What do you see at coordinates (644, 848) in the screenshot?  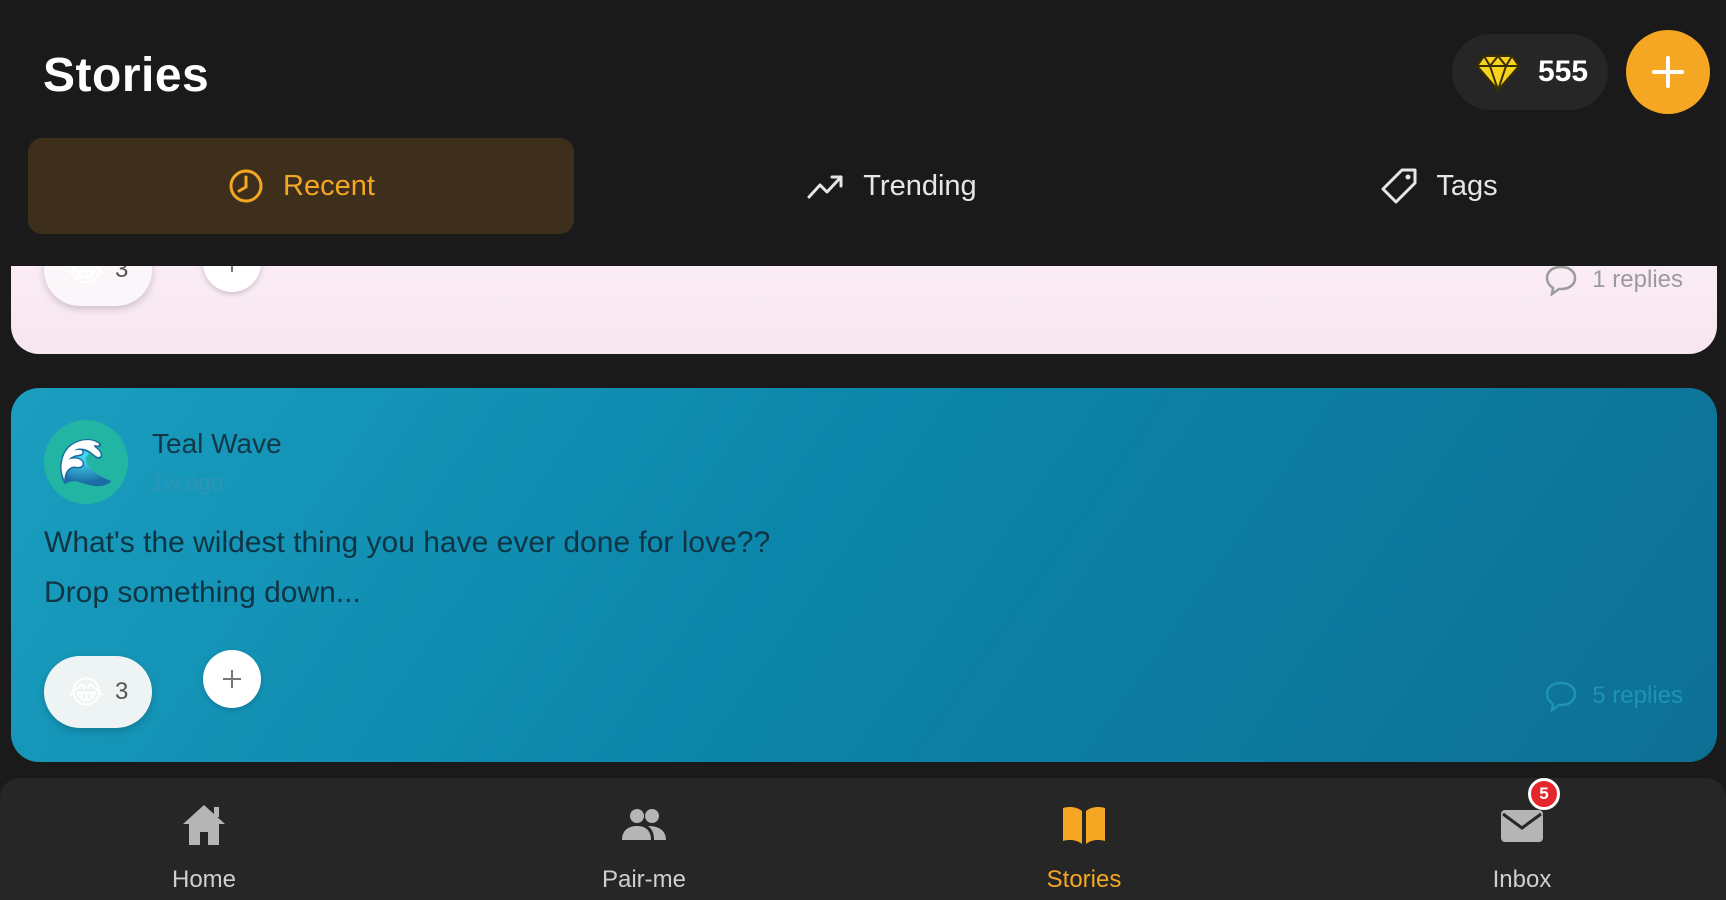 I see `nav-pair-me: Pair-me` at bounding box center [644, 848].